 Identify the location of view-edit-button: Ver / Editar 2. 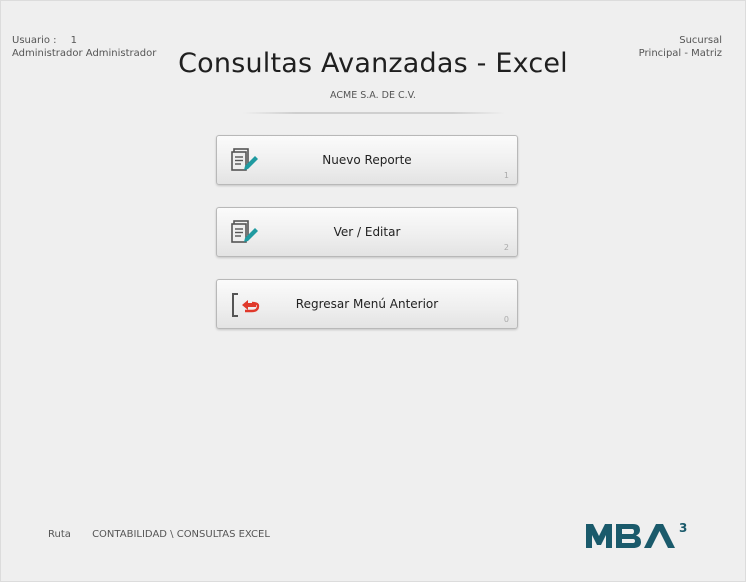
(367, 232).